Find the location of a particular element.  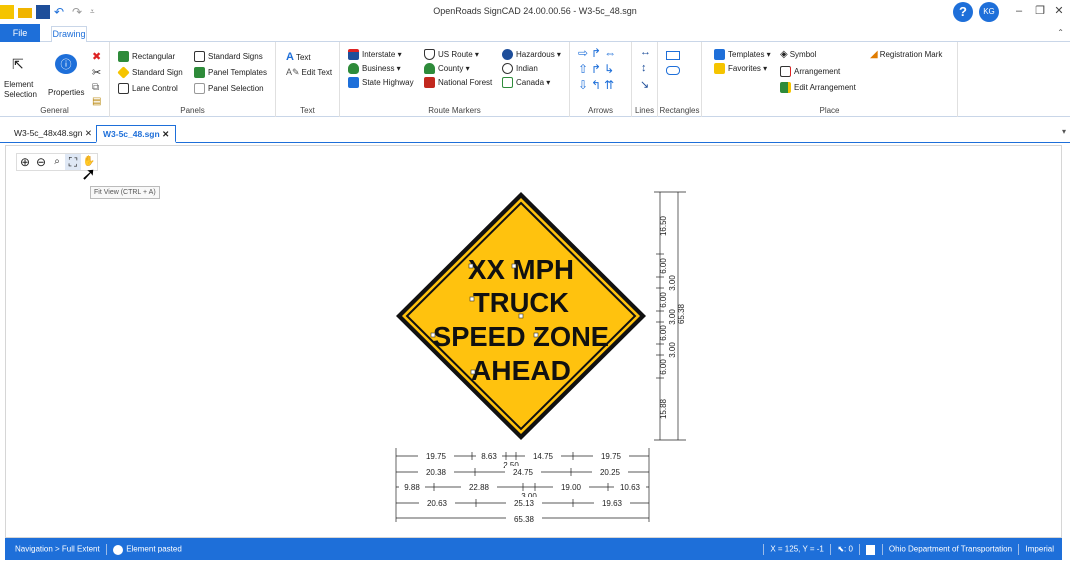

restore-button: ❐ is located at coordinates (1040, 11).